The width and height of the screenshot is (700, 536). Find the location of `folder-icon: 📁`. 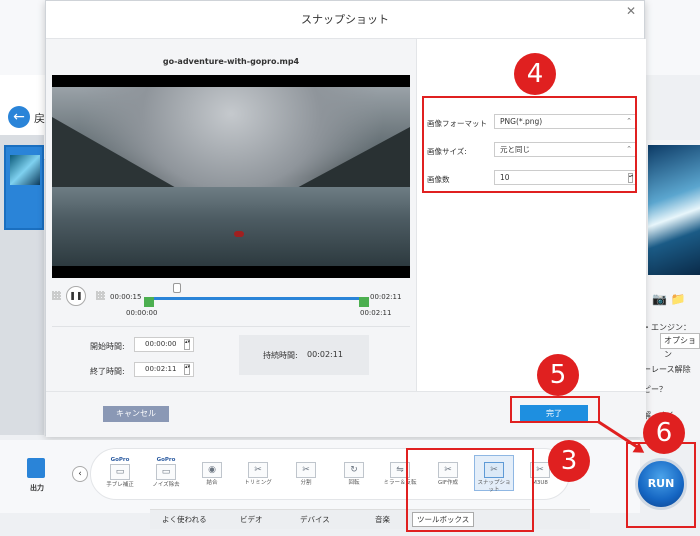

folder-icon: 📁 is located at coordinates (678, 299).